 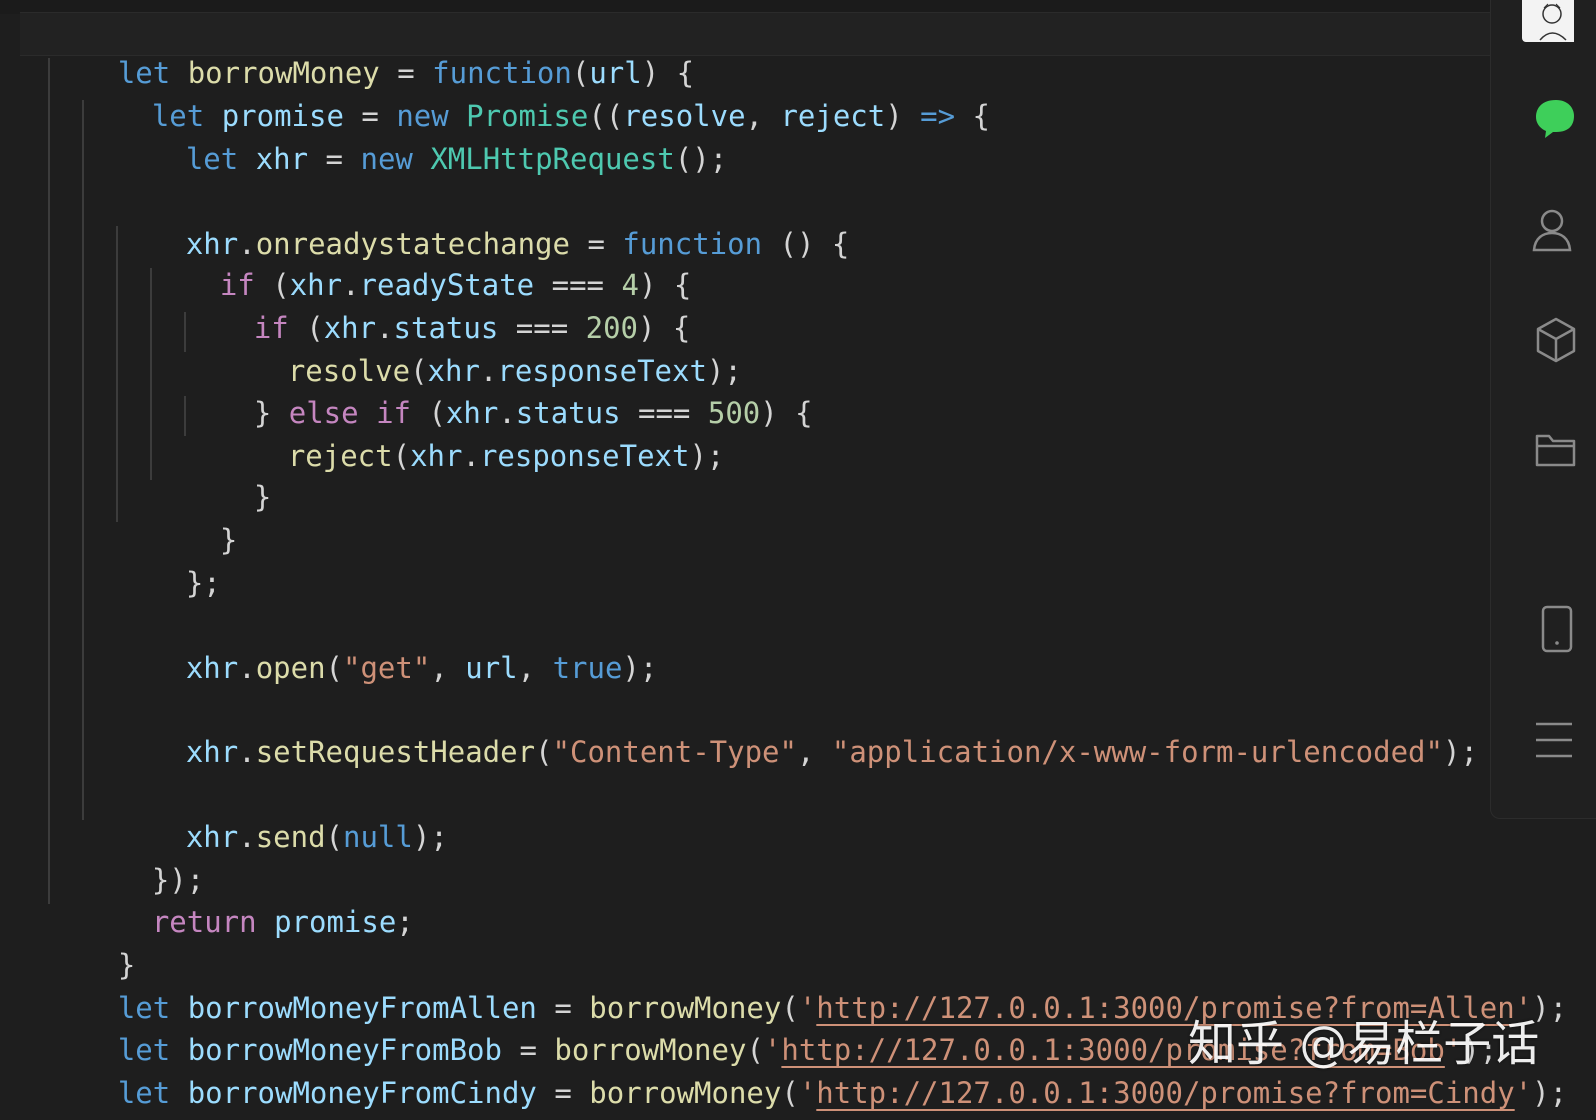 I want to click on code-line: if (xhr.status === 200) {, so click(x=437, y=306).